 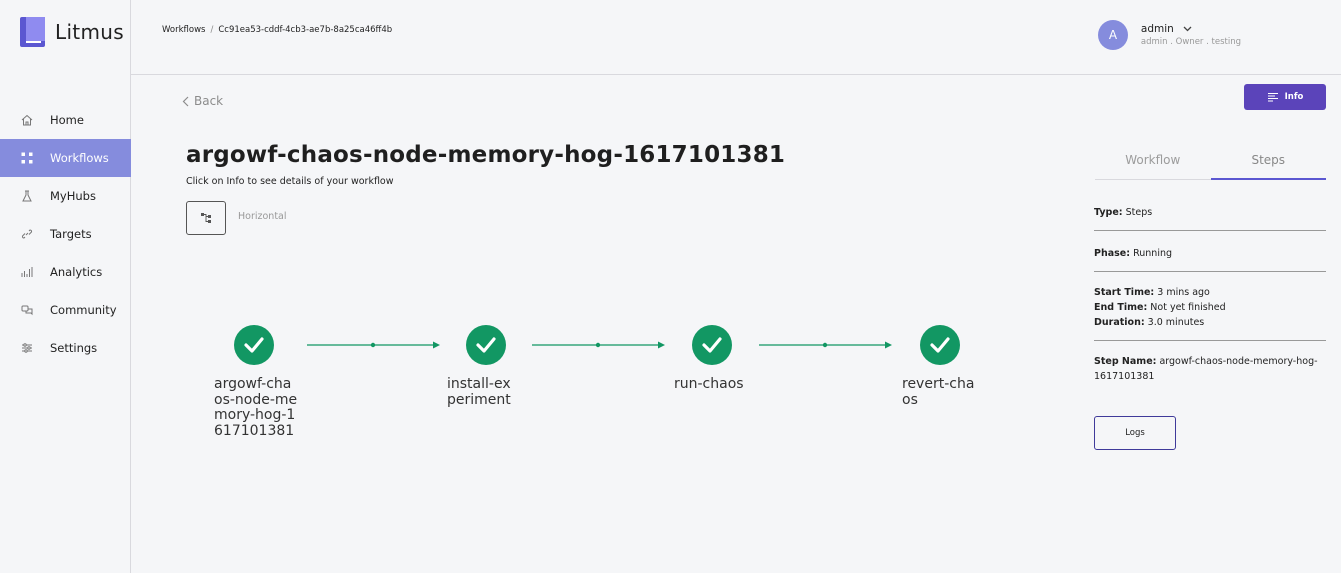 What do you see at coordinates (27, 272) in the screenshot?
I see `bar-chart-icon` at bounding box center [27, 272].